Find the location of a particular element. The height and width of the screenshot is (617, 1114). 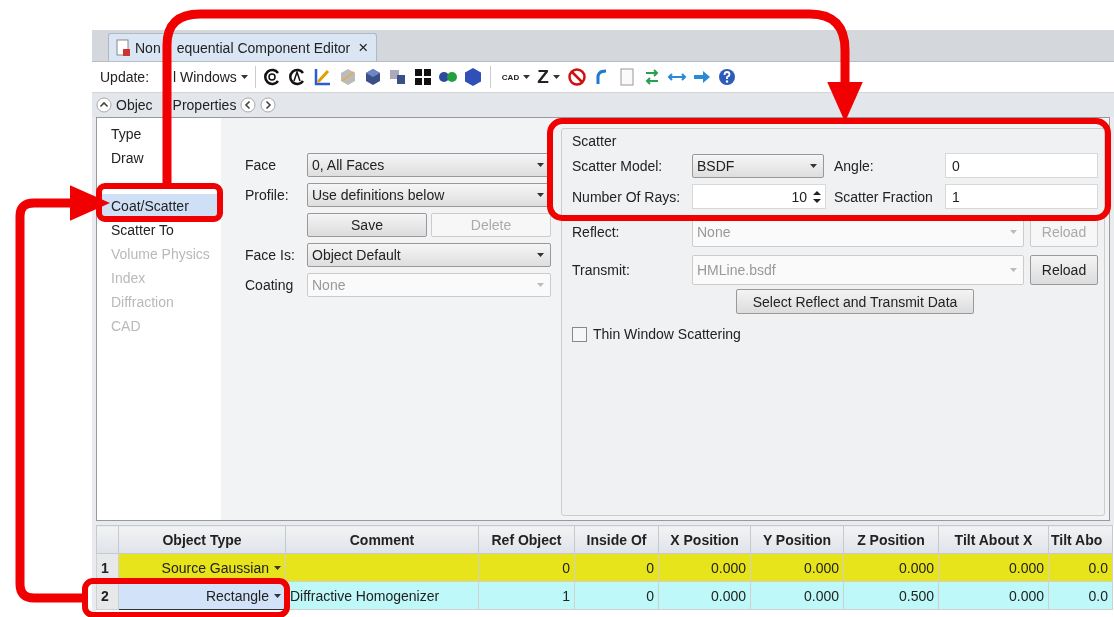

group-title: Scatter is located at coordinates (594, 141).